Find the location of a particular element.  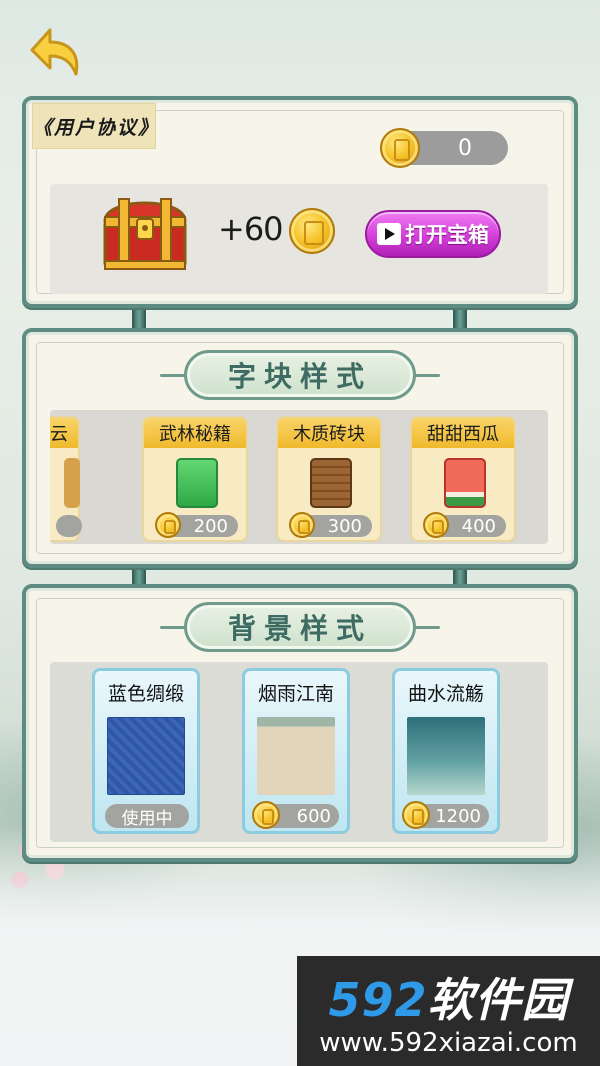

open-chest-button: 打开宝箱 is located at coordinates (433, 234).